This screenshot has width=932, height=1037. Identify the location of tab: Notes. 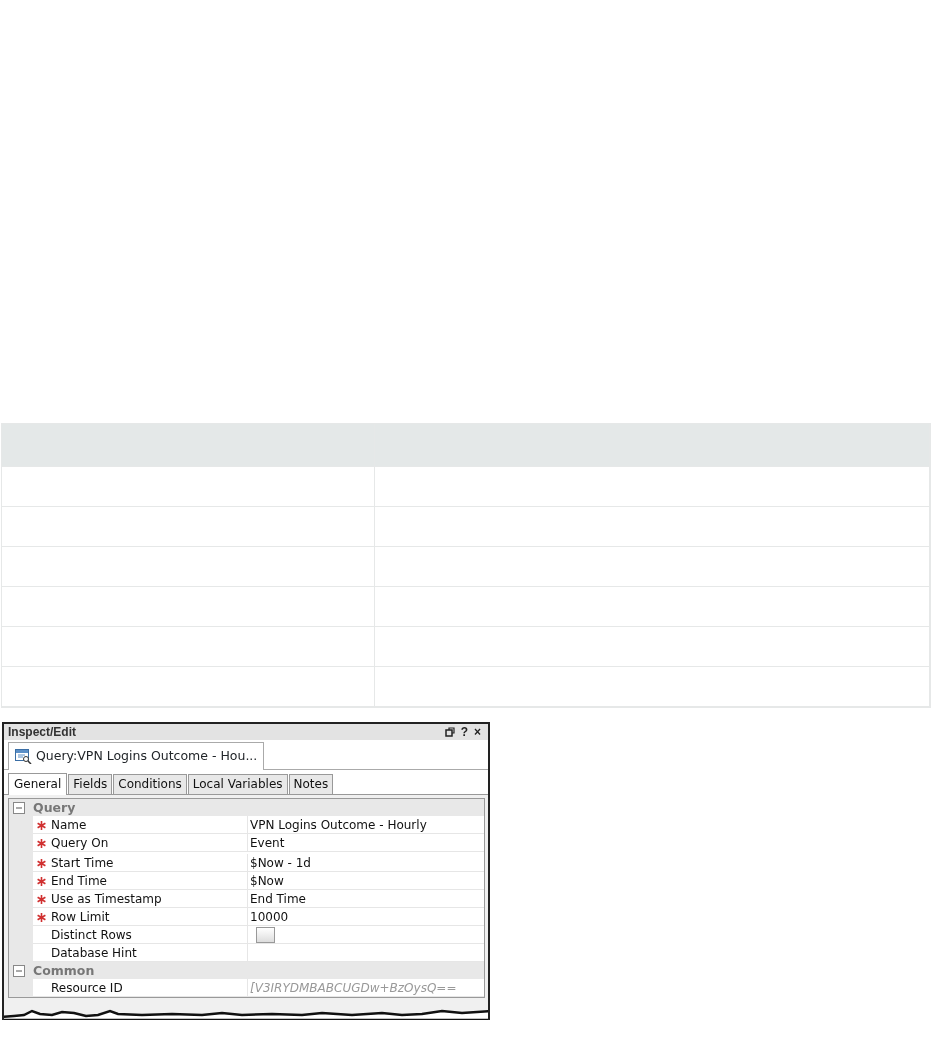
(311, 784).